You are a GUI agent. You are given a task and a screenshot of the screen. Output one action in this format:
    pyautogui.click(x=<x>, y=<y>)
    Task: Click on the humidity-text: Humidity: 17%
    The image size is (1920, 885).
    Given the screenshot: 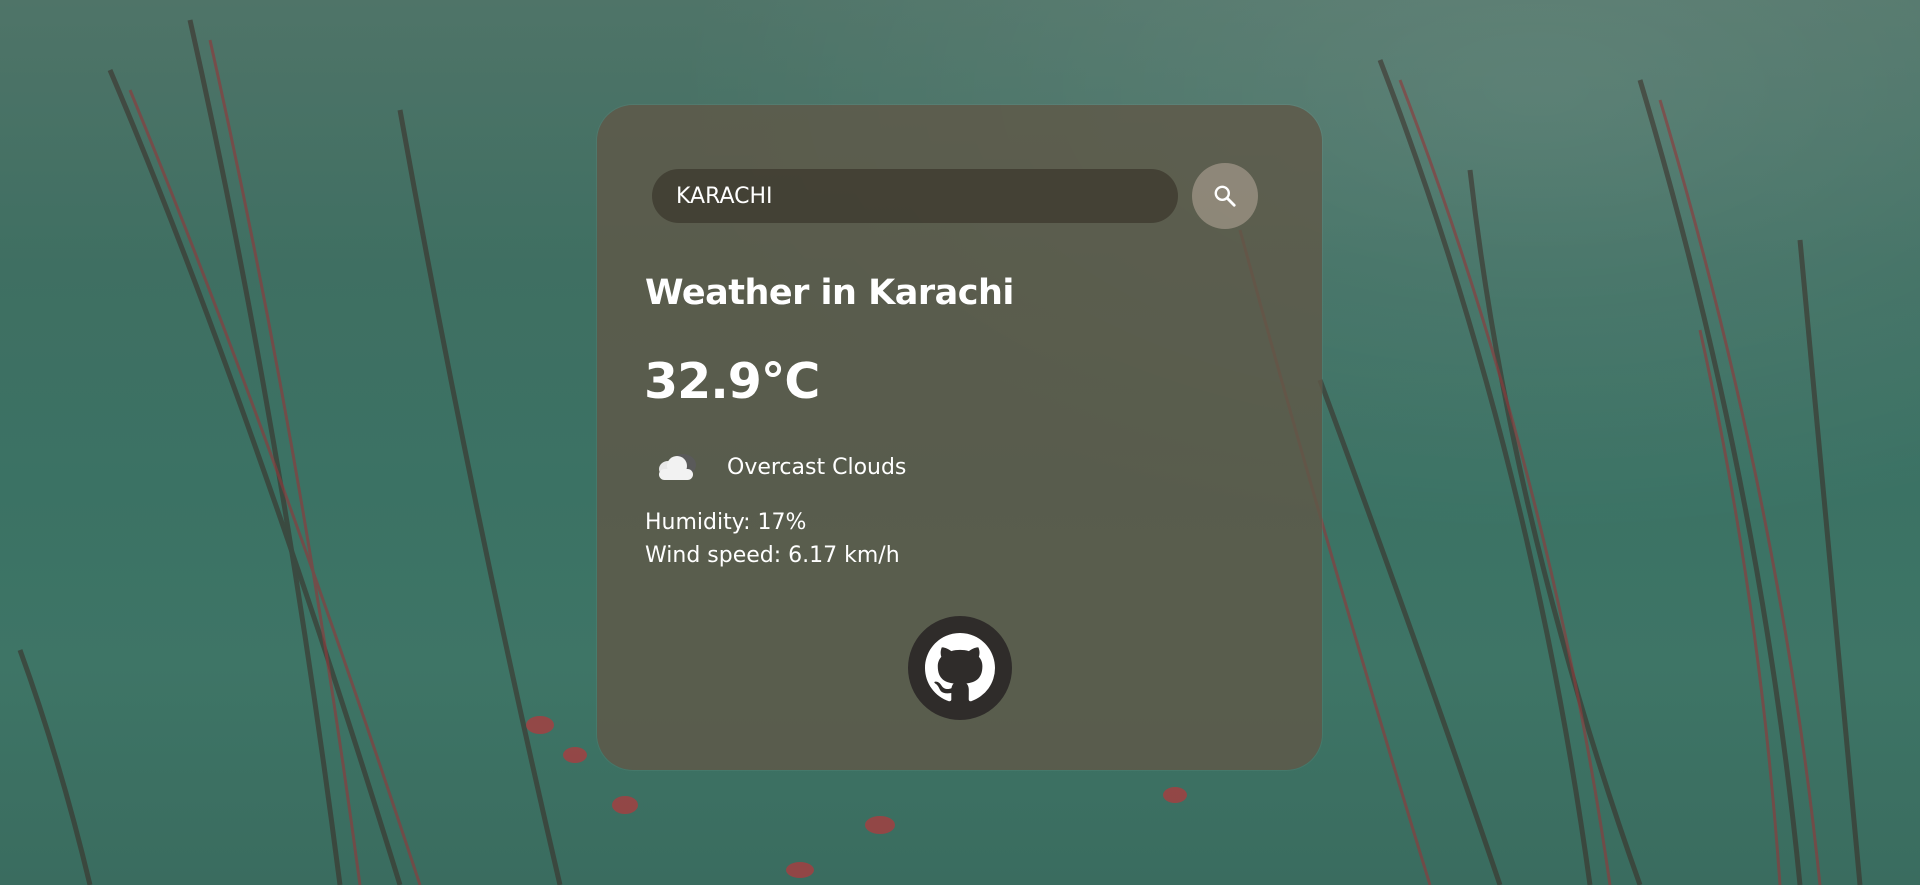 What is the action you would take?
    pyautogui.click(x=726, y=522)
    